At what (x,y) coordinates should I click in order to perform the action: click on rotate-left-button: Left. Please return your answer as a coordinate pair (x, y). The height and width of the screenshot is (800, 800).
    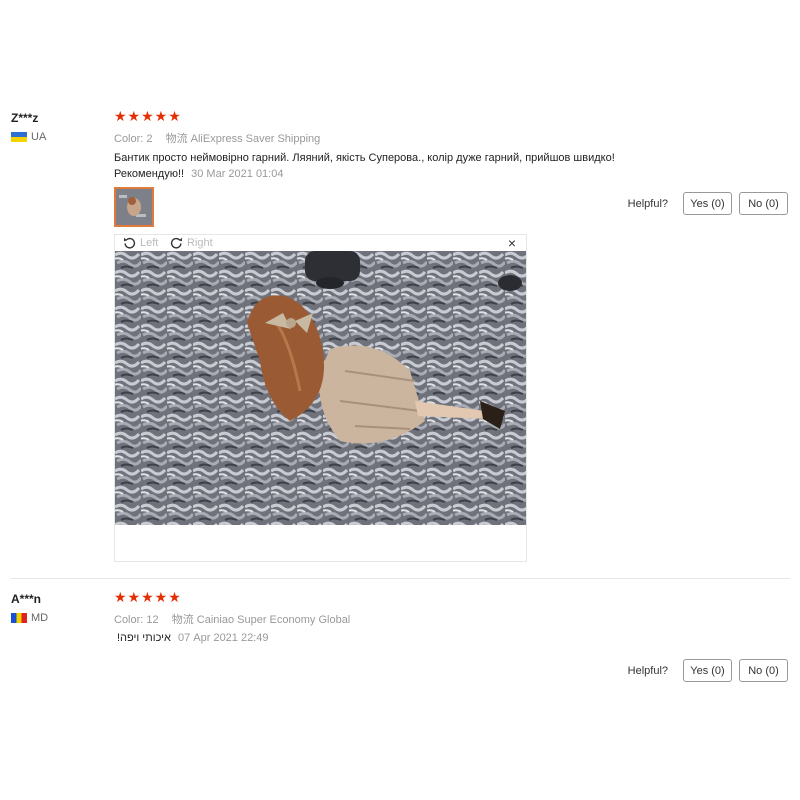
    Looking at the image, I should click on (140, 242).